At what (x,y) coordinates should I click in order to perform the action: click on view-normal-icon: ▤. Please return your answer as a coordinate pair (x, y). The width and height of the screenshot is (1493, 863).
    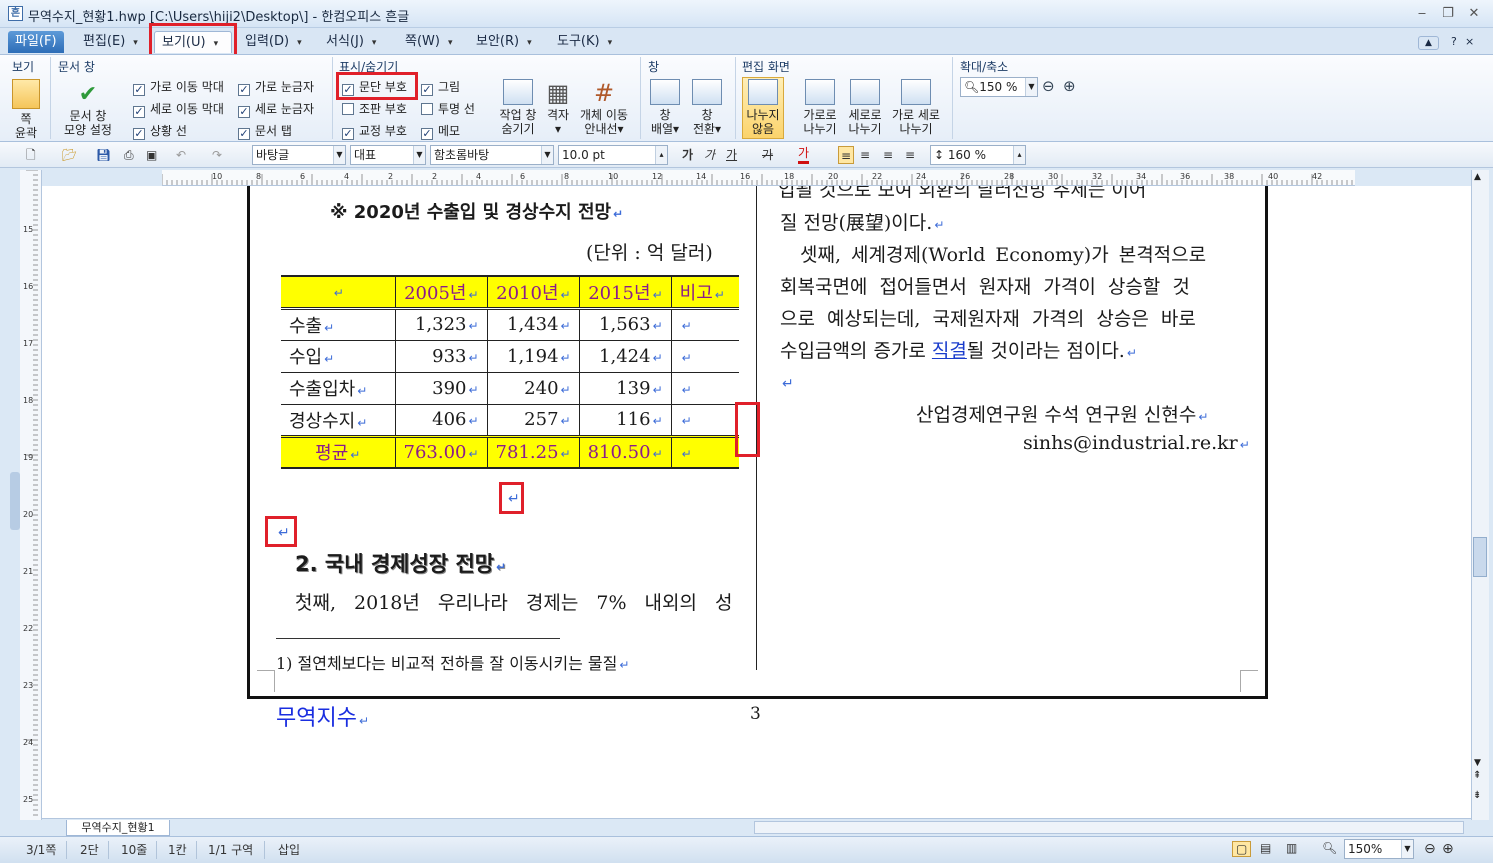
    Looking at the image, I should click on (1265, 848).